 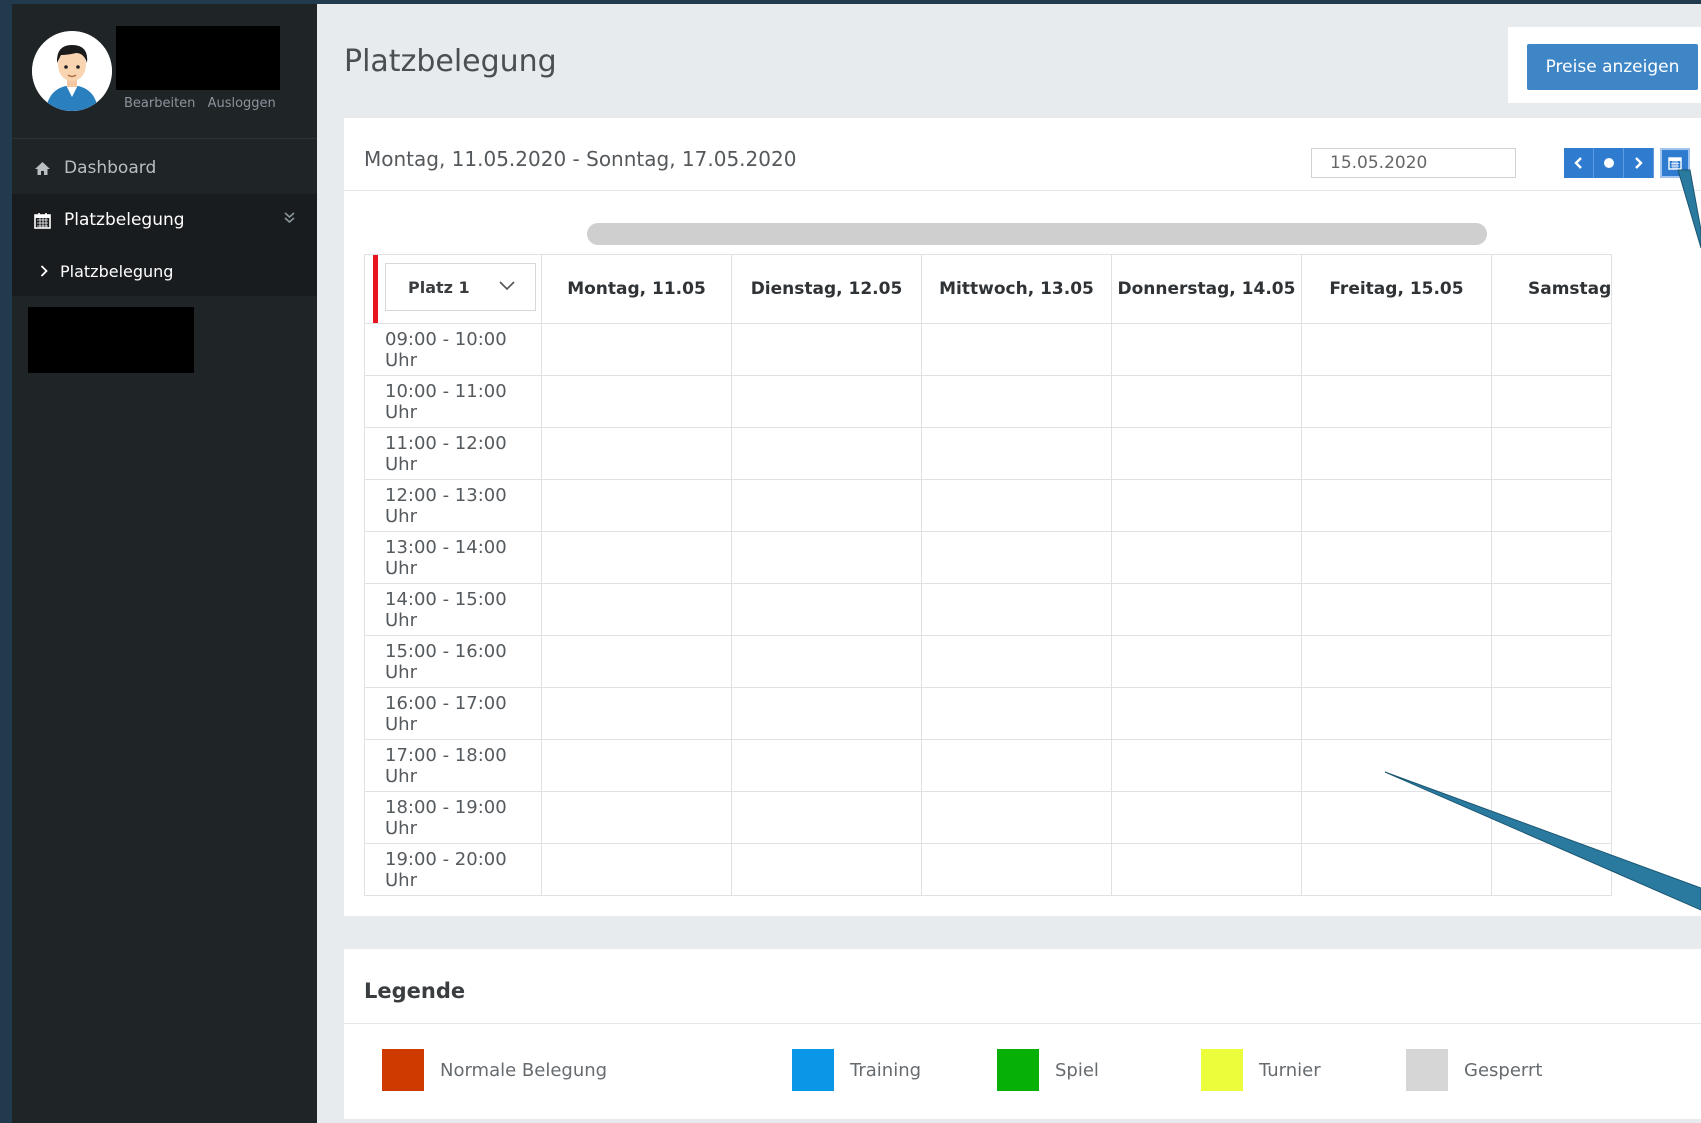 I want to click on table-row: 19:00 - 20:00 Uhr, so click(x=988, y=869).